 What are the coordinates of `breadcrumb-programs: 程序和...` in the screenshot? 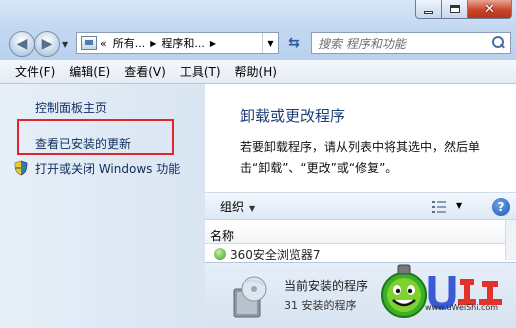 It's located at (183, 43).